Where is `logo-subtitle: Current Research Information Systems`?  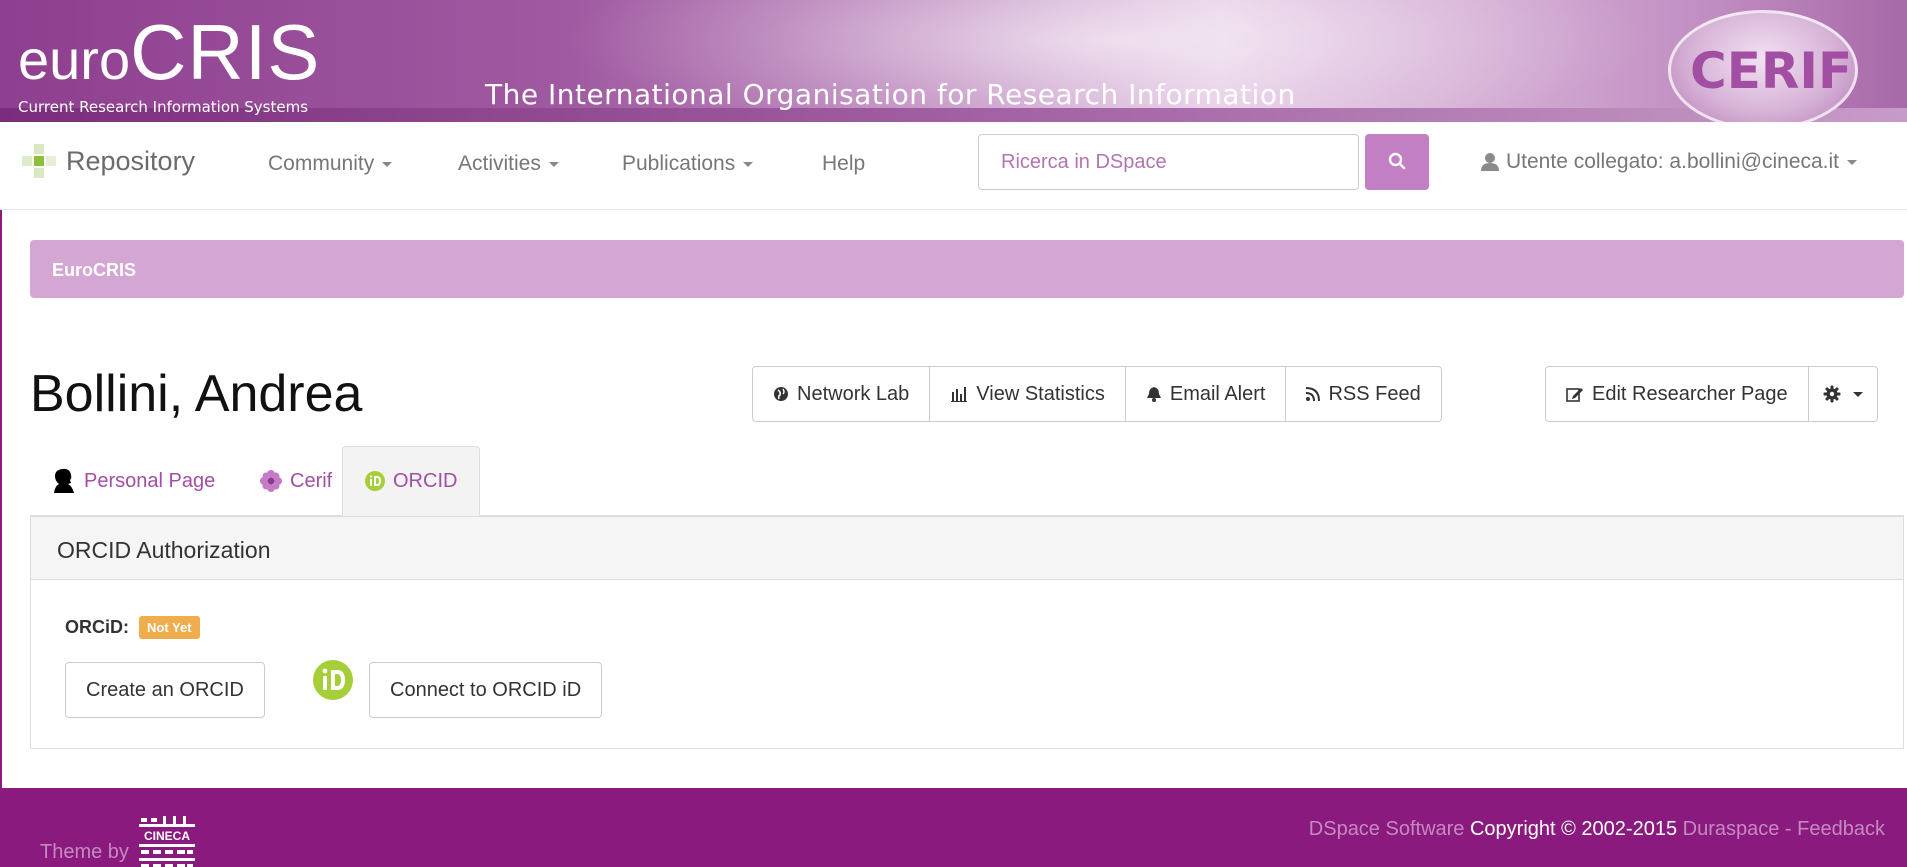
logo-subtitle: Current Research Information Systems is located at coordinates (163, 107).